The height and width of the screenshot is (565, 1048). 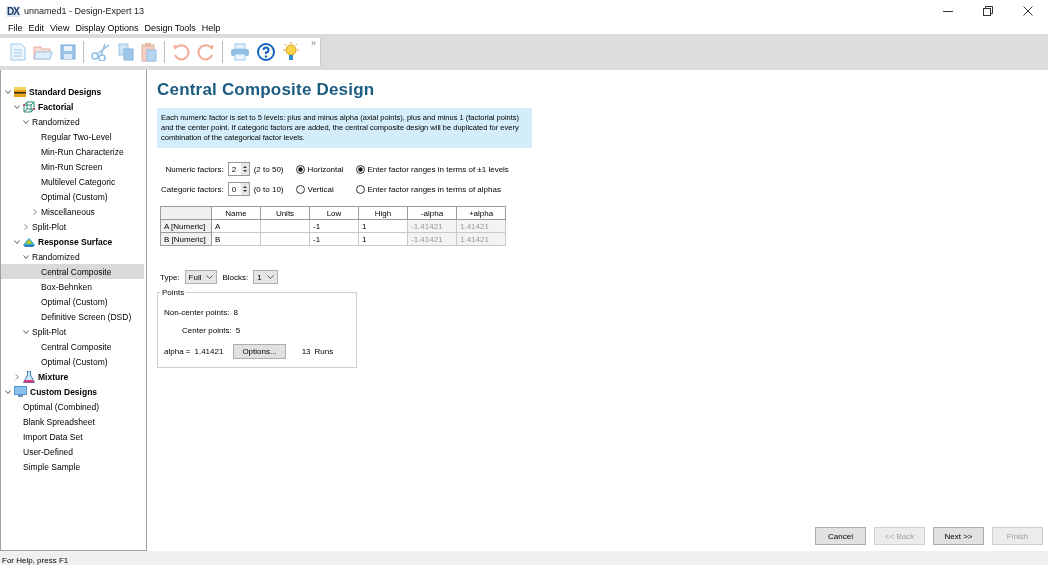 I want to click on range-hint: (2 to 50), so click(x=268, y=169).